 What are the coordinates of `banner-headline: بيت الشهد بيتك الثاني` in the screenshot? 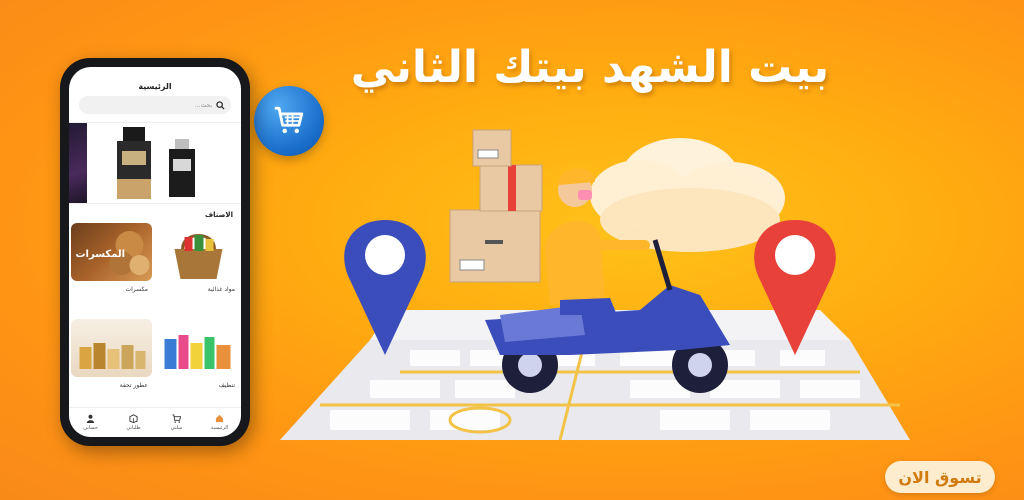 It's located at (590, 67).